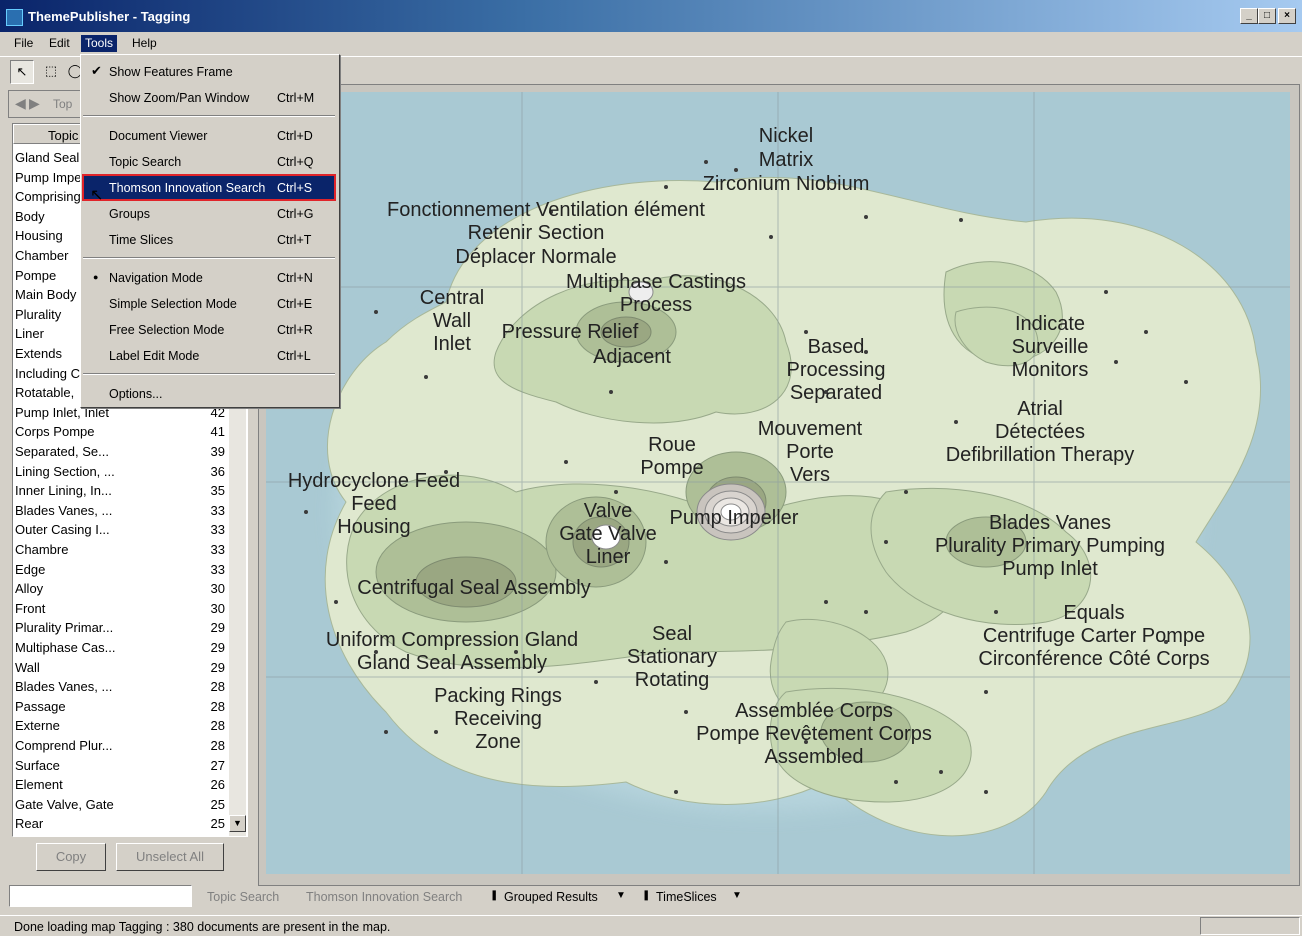 This screenshot has height=936, width=1302. What do you see at coordinates (374, 481) in the screenshot?
I see `map-label: Hydrocyclone Feed` at bounding box center [374, 481].